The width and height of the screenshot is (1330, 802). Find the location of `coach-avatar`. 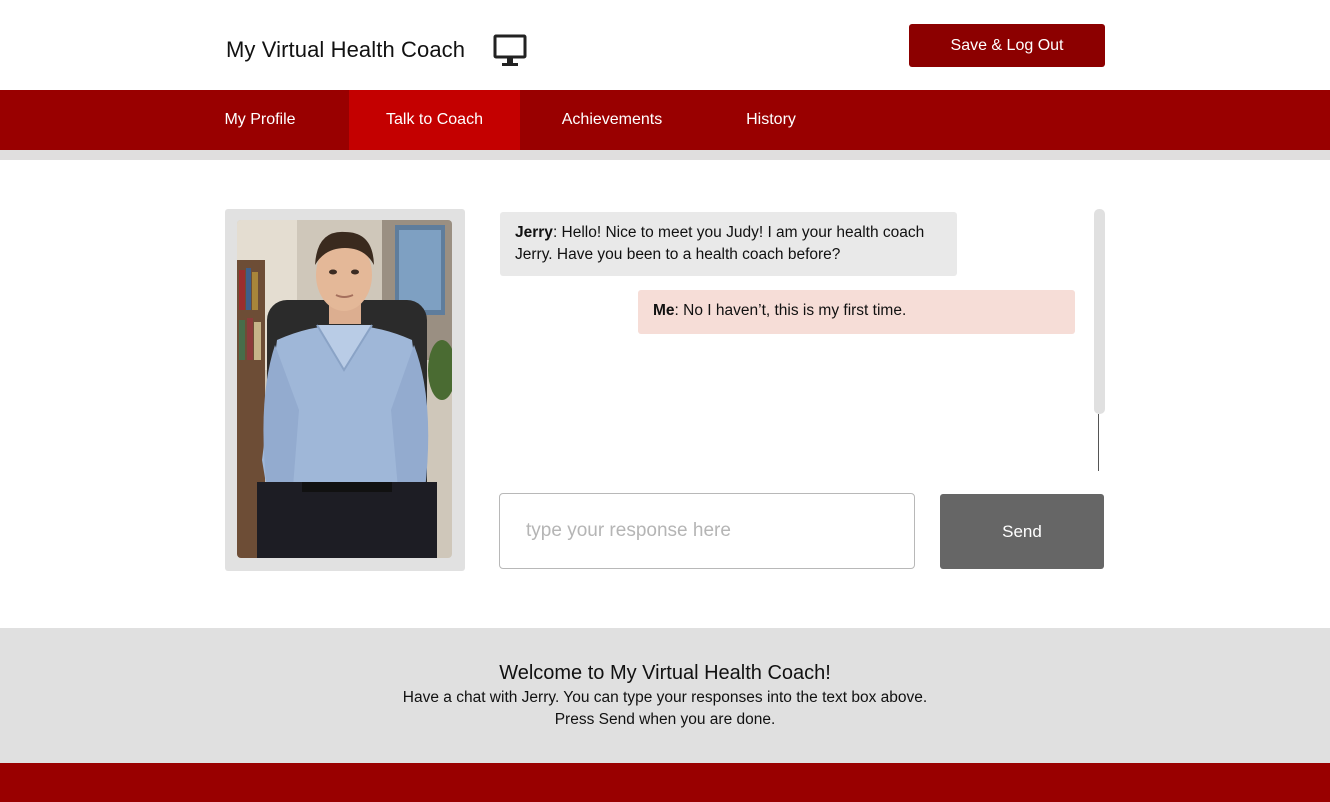

coach-avatar is located at coordinates (344, 389).